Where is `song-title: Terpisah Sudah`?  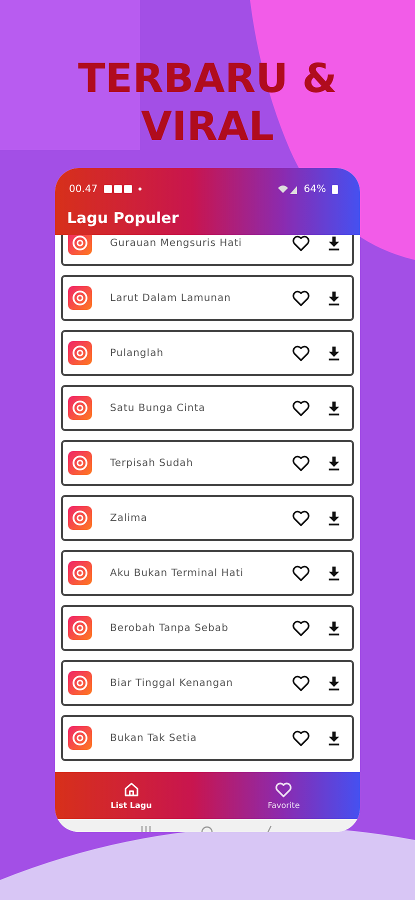
song-title: Terpisah Sudah is located at coordinates (152, 463).